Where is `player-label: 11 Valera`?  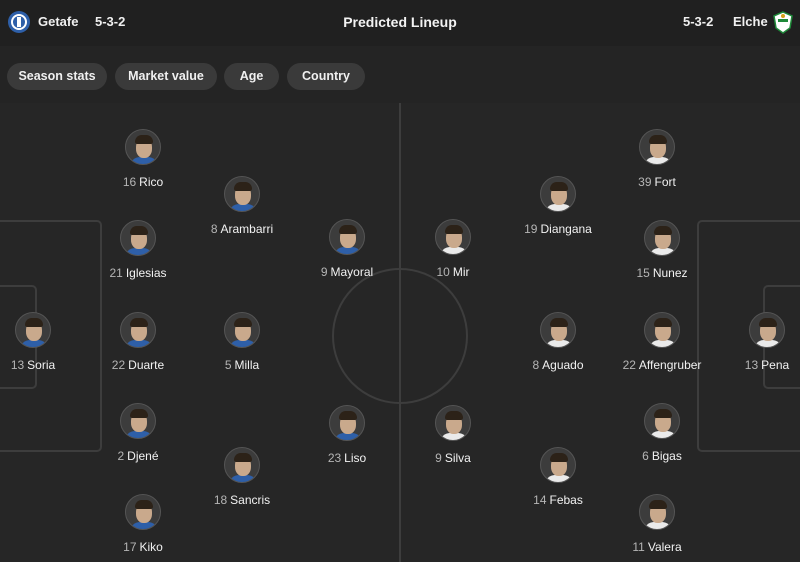 player-label: 11 Valera is located at coordinates (657, 547).